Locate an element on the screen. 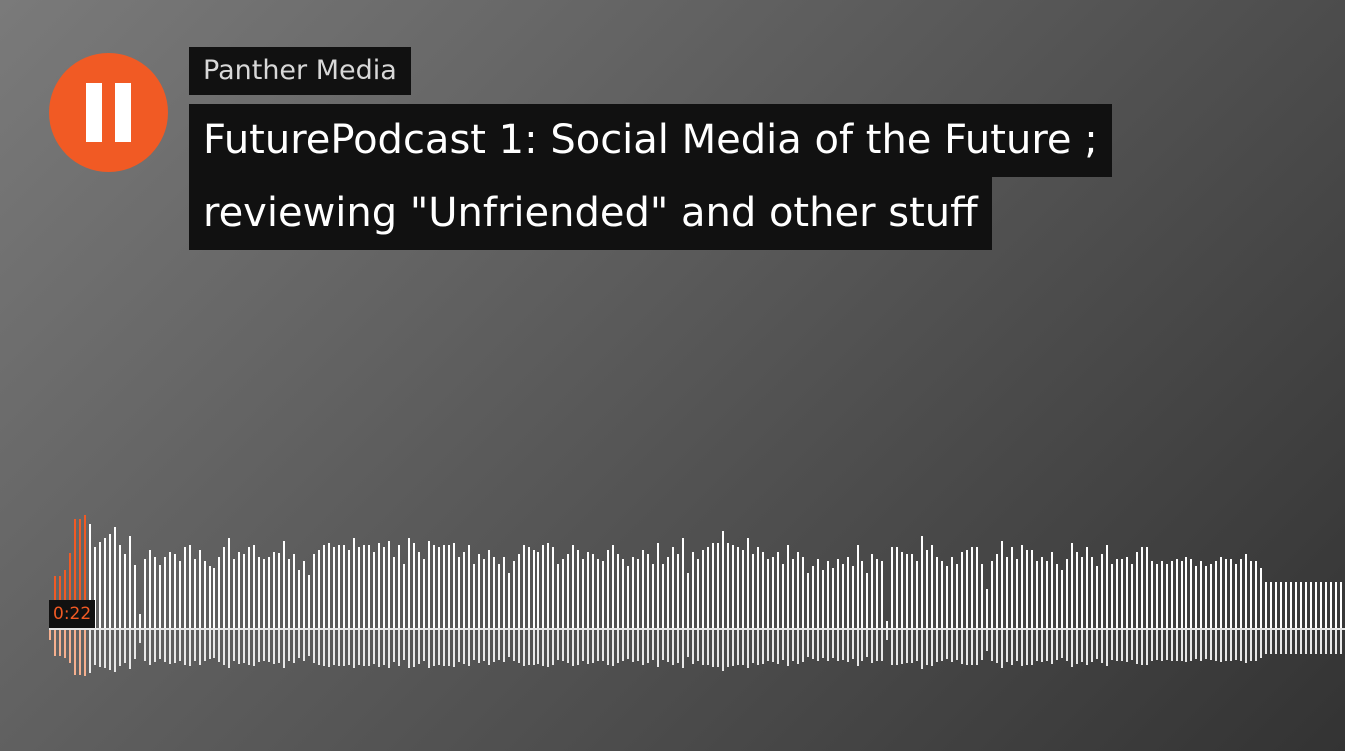  pause-button is located at coordinates (108, 112).